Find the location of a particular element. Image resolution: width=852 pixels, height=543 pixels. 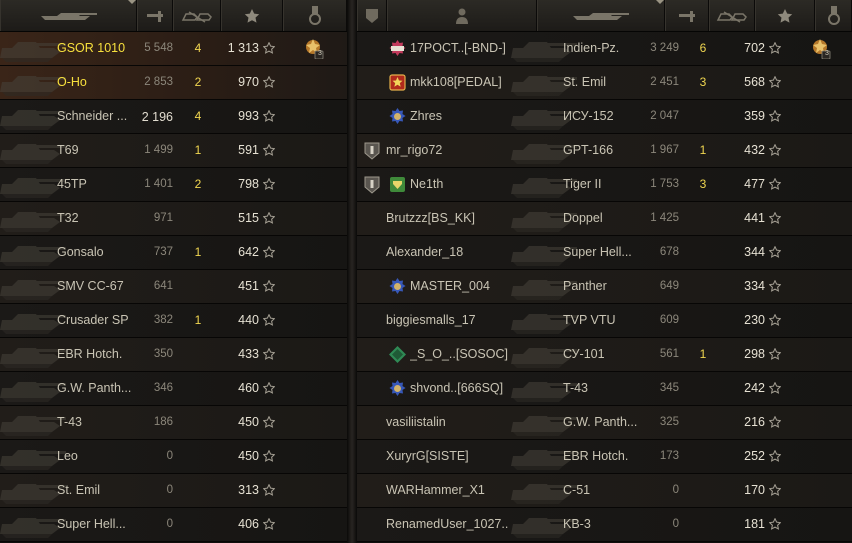

left-team-row: Super Hell... 0 406 is located at coordinates (173, 525).